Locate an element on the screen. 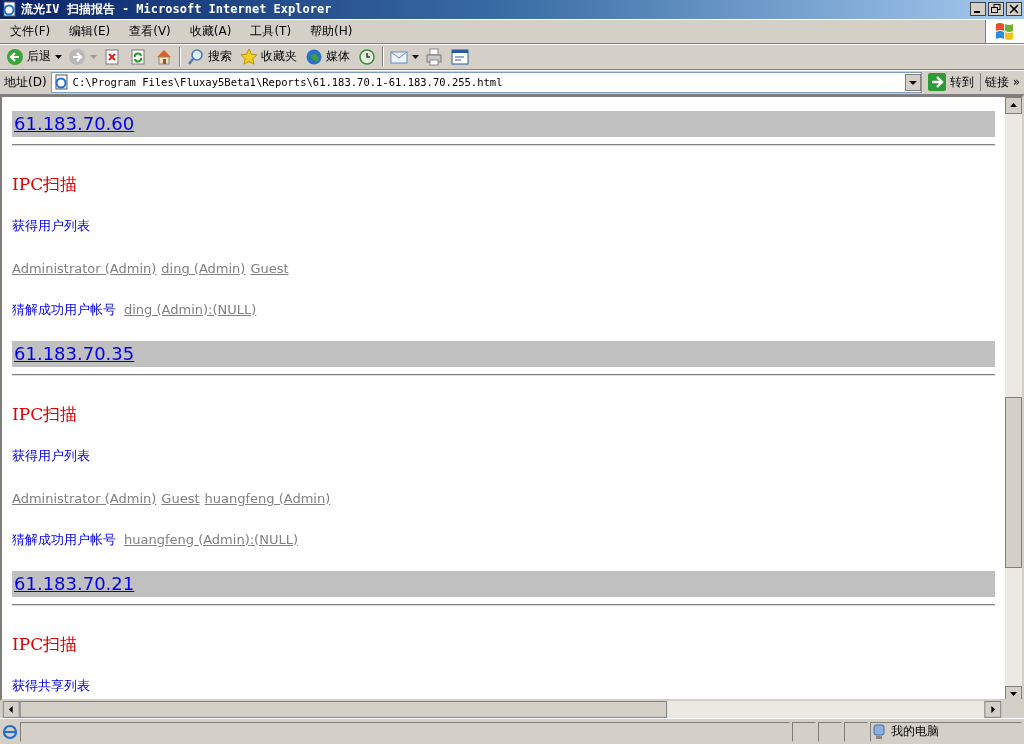  menu-item: 收藏(A) is located at coordinates (210, 31).